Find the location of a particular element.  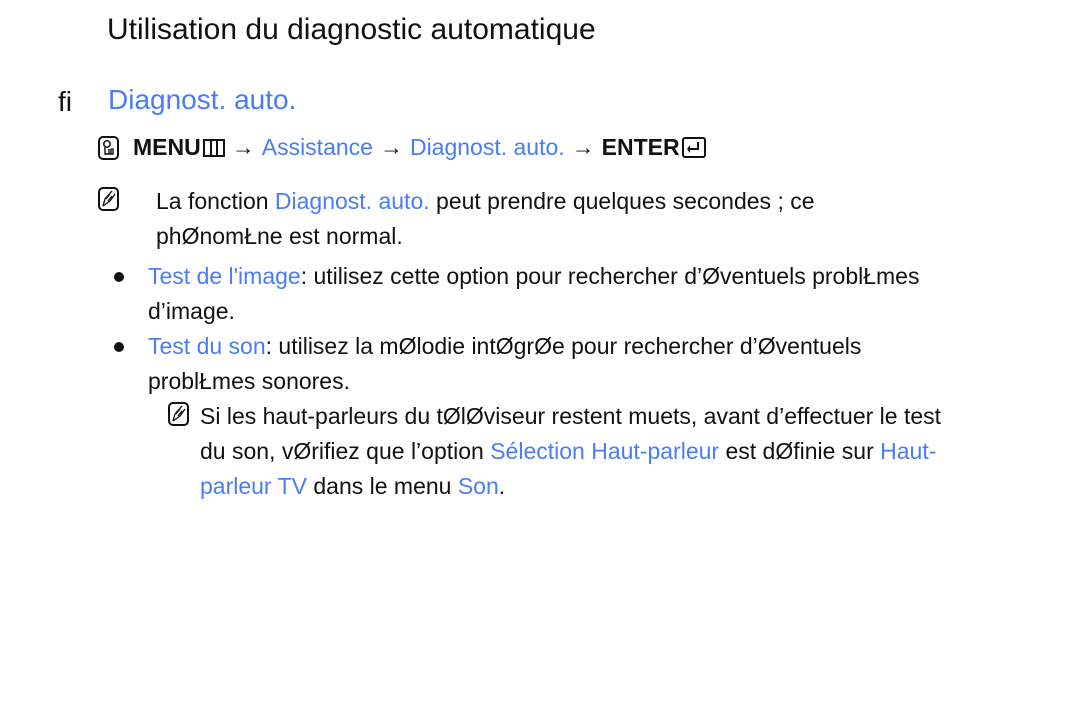

note-text: du son, vØrifiez que l’option is located at coordinates (345, 451).